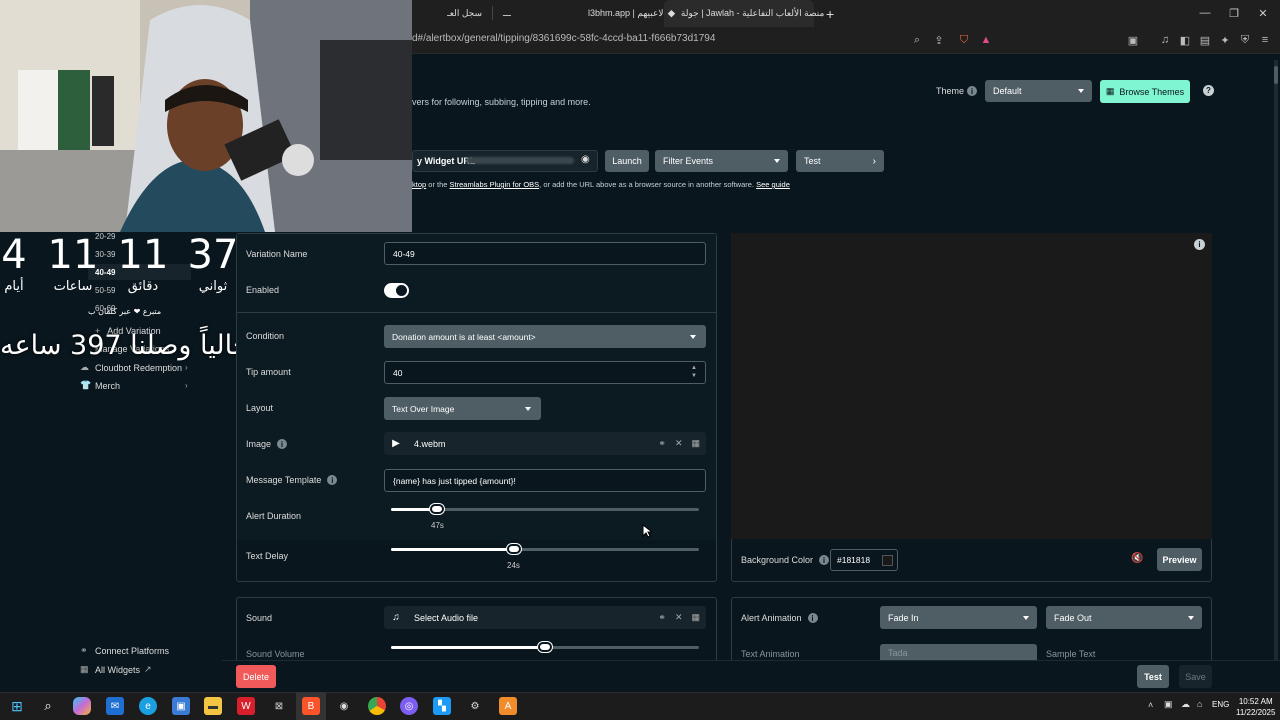  What do you see at coordinates (545, 549) in the screenshot?
I see `text-delay-slider` at bounding box center [545, 549].